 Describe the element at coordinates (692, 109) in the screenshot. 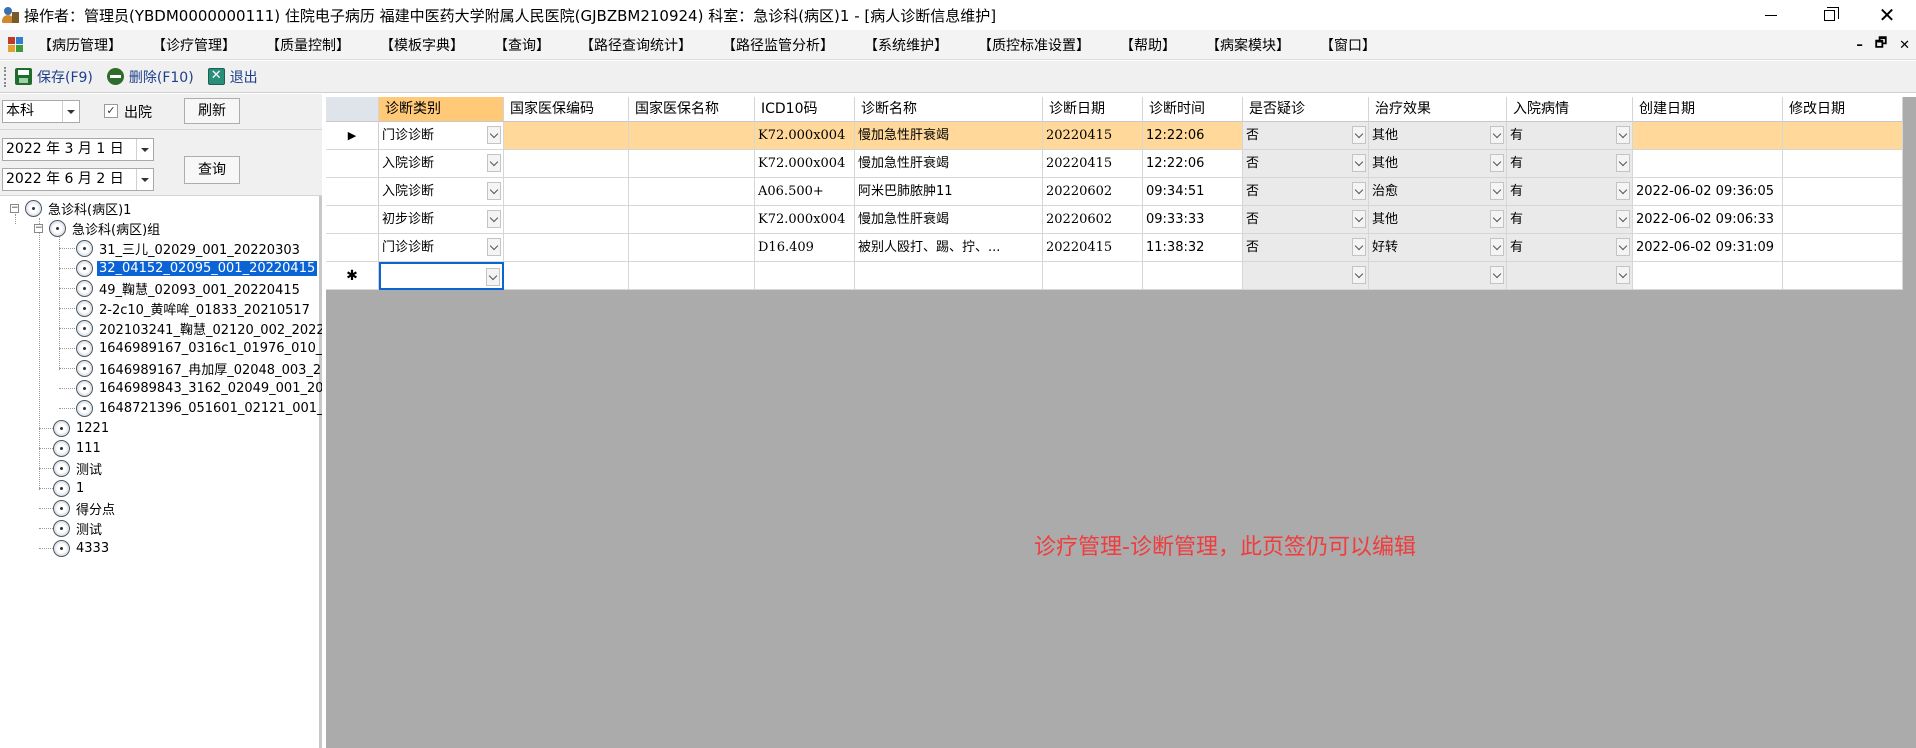

I see `column-header-insurance-name: 国家医保名称` at that location.